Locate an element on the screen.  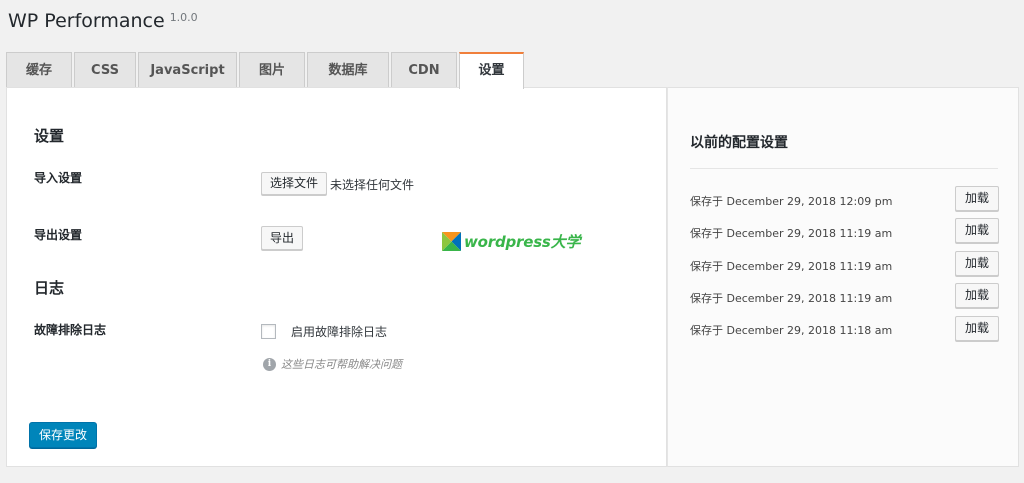
wordpress-daxue-logo-icon is located at coordinates (451, 241).